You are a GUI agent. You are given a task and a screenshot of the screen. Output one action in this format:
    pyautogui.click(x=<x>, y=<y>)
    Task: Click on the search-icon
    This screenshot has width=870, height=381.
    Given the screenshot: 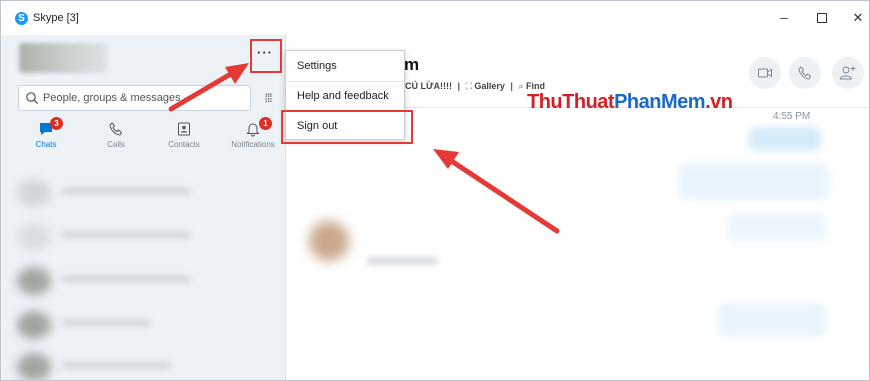 What is the action you would take?
    pyautogui.click(x=32, y=98)
    